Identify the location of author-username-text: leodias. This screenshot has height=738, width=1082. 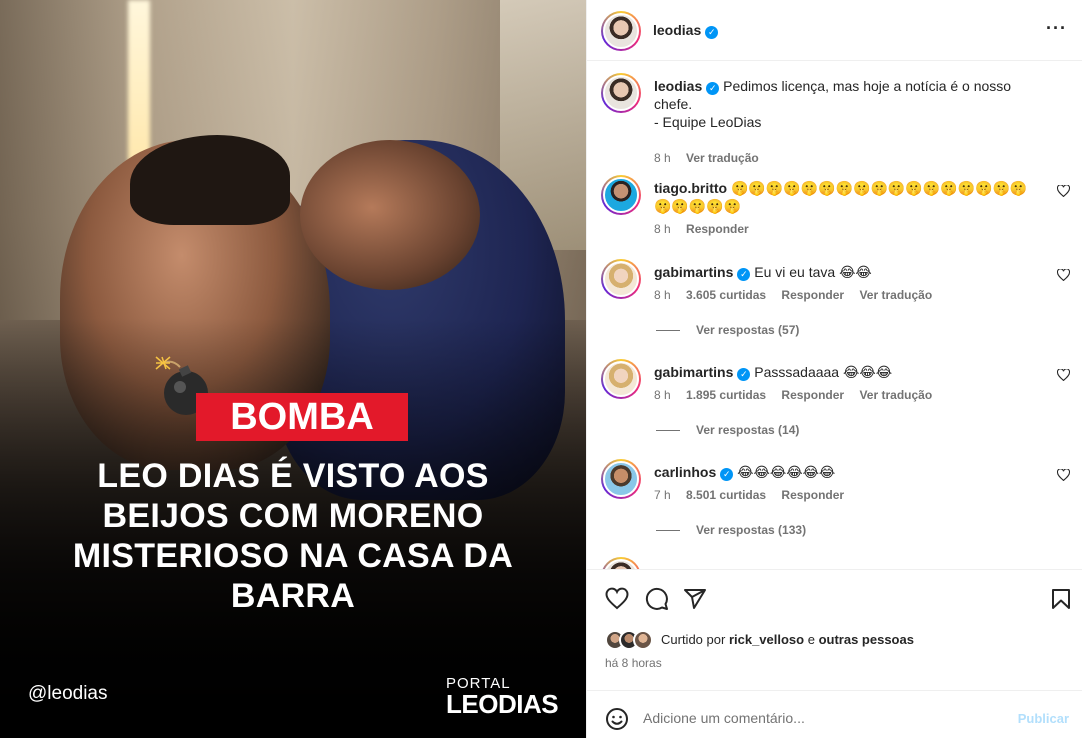
(677, 30).